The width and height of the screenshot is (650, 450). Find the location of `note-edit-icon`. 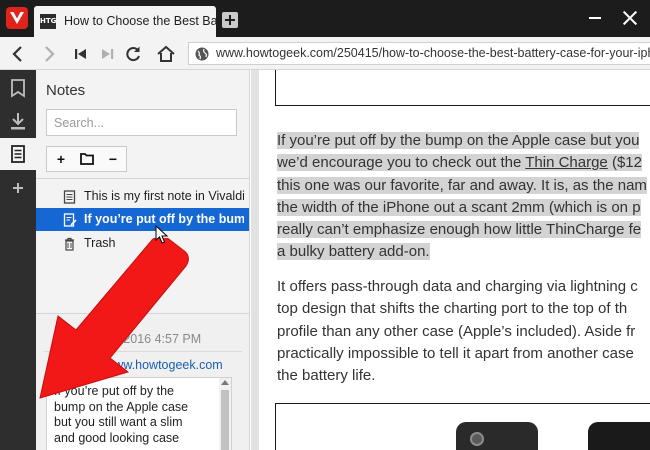

note-edit-icon is located at coordinates (70, 220).